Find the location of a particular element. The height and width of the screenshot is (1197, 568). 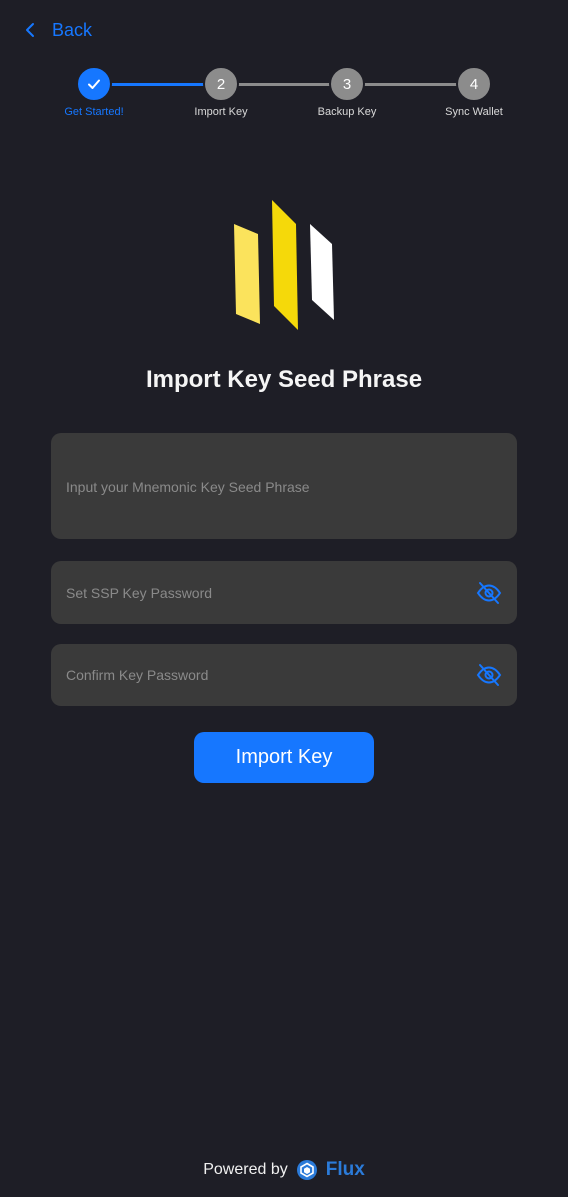

step-label: Sync Wallet is located at coordinates (474, 112).